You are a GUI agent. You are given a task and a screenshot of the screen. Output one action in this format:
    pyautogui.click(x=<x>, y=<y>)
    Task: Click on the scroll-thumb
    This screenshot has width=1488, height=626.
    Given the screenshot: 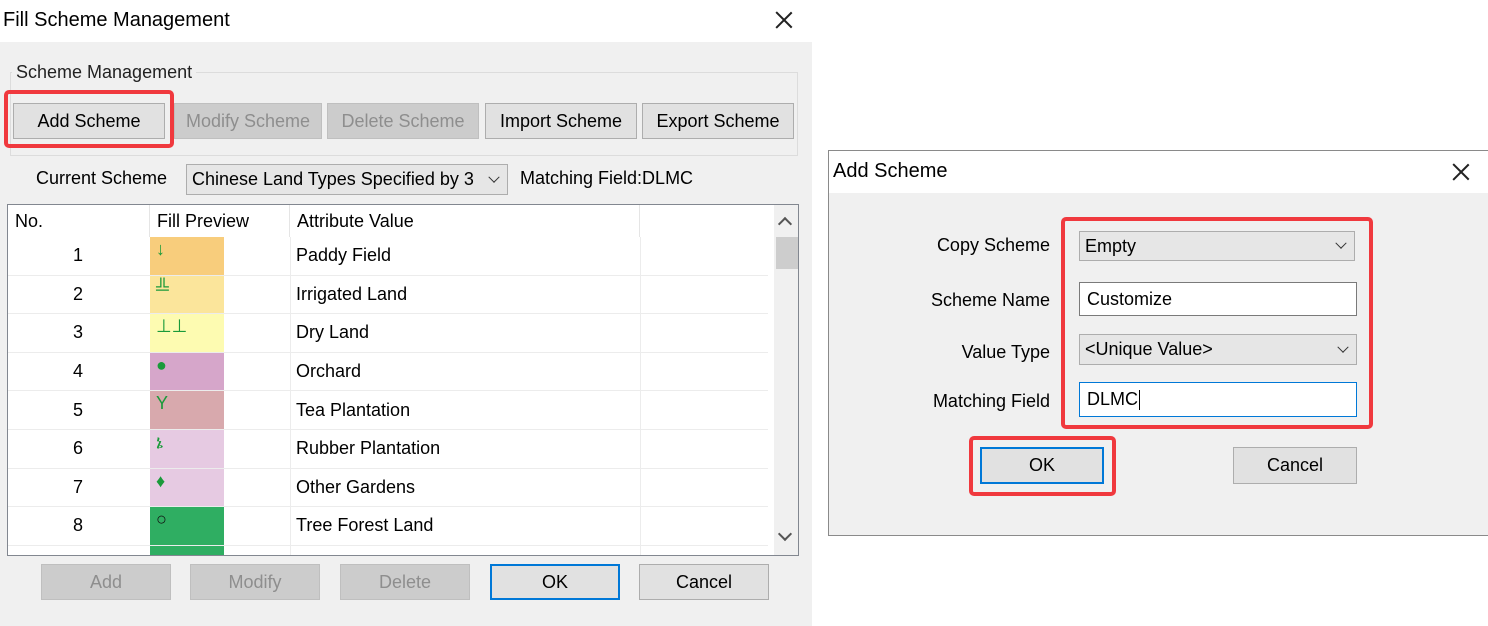 What is the action you would take?
    pyautogui.click(x=787, y=253)
    